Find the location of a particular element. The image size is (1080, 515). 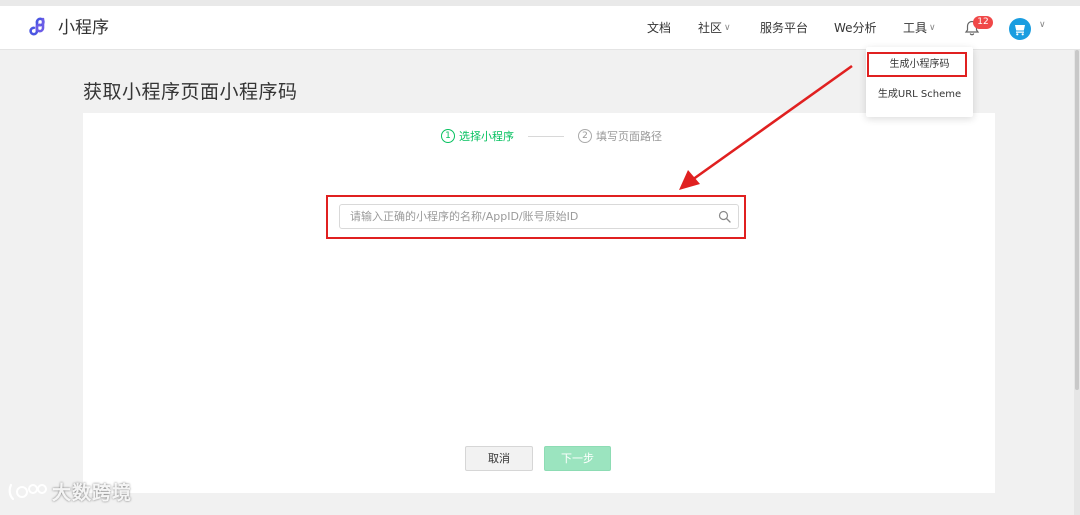

watermark: 大数跨境 is located at coordinates (70, 491).